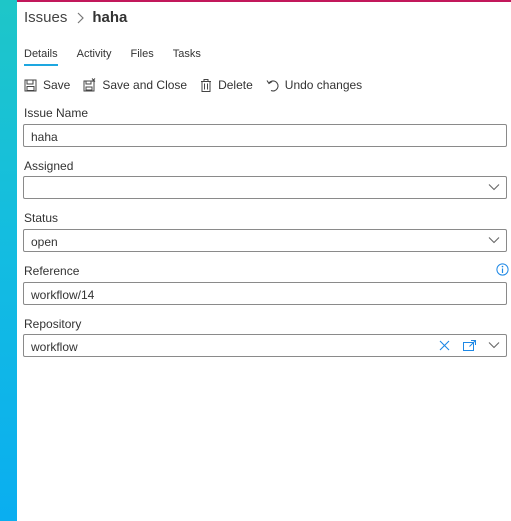  What do you see at coordinates (265, 345) in the screenshot?
I see `repository-select: workflow` at bounding box center [265, 345].